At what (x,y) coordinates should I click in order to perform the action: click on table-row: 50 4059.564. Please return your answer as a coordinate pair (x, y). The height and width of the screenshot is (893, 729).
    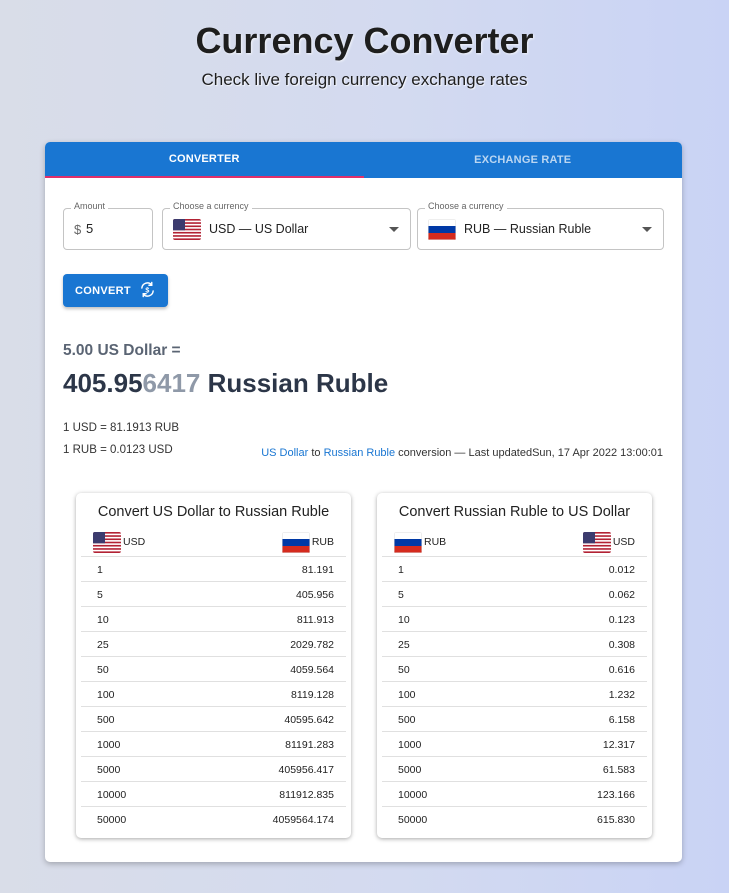
    Looking at the image, I should click on (213, 669).